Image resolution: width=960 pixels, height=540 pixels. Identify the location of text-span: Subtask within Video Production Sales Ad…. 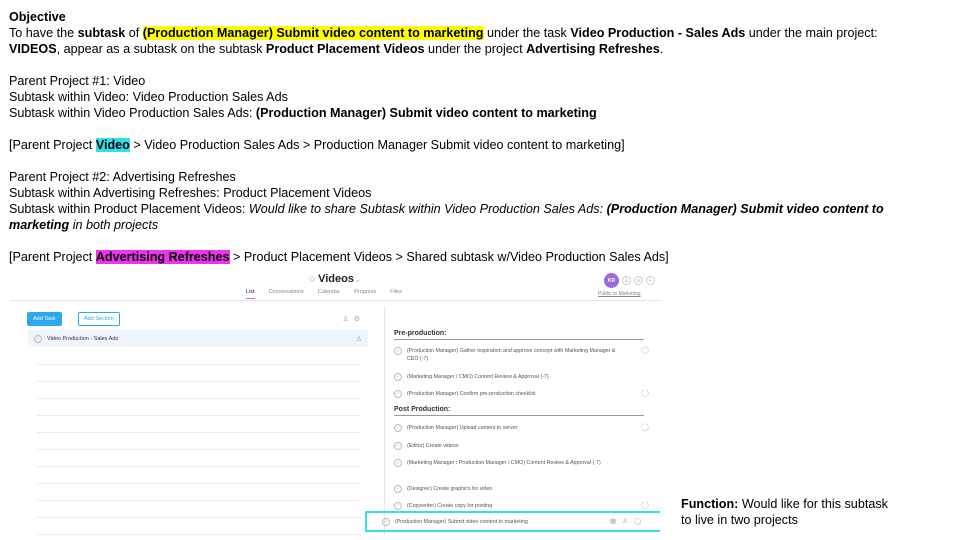
(132, 113).